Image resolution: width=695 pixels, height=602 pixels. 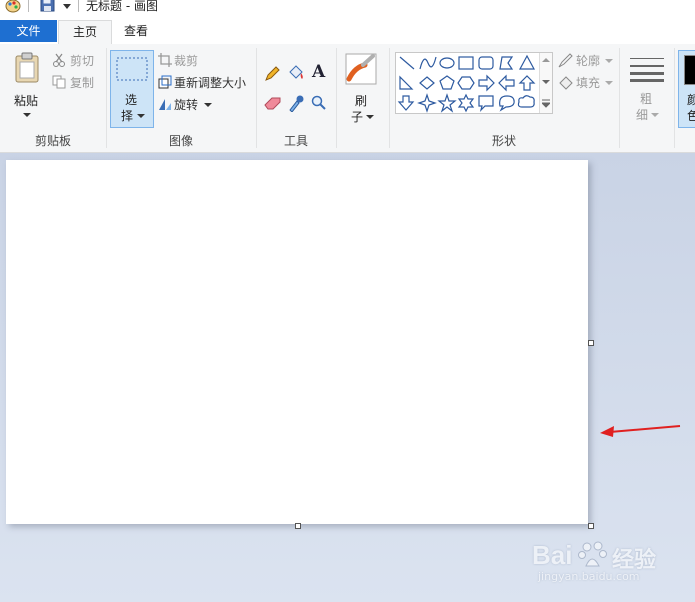 What do you see at coordinates (406, 103) in the screenshot?
I see `shape-down-arrow-icon` at bounding box center [406, 103].